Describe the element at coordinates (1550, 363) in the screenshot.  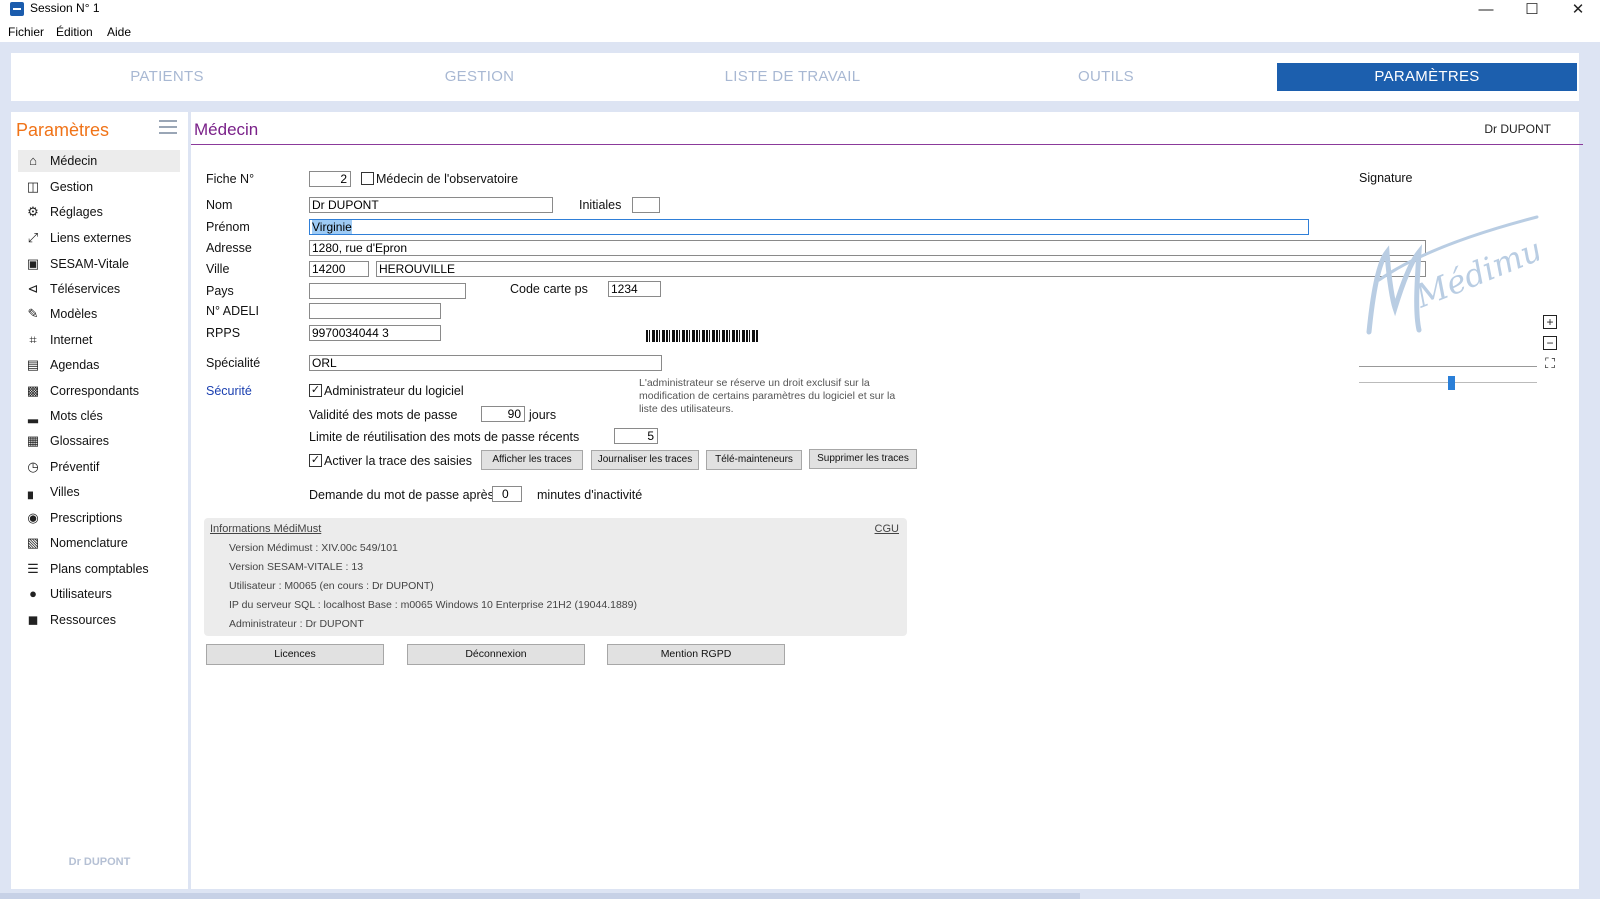
I see `fit-screen-icon: ⛶` at that location.